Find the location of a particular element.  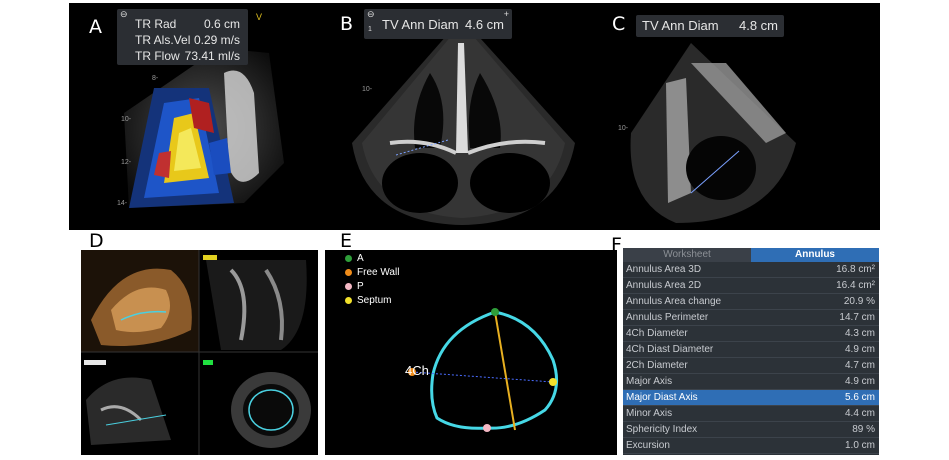

row-value: 4.4 cm is located at coordinates (859, 413).